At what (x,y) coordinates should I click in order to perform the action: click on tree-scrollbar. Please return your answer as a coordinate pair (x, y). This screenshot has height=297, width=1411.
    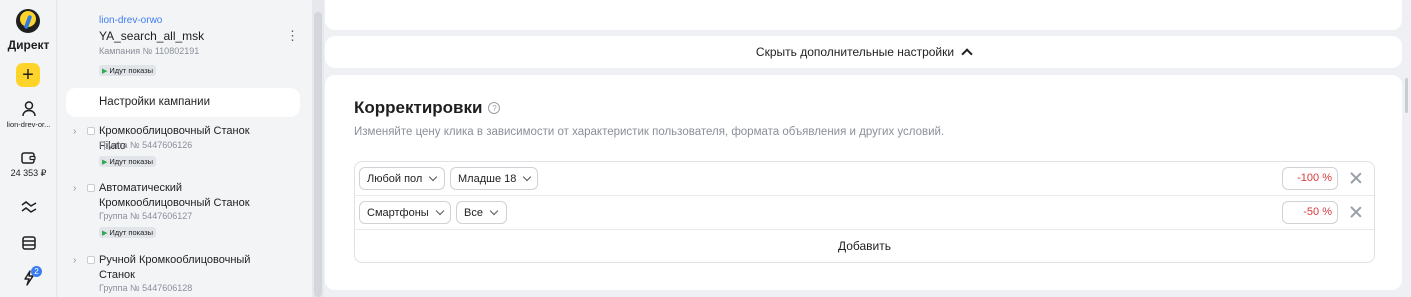
    Looking at the image, I should click on (318, 148).